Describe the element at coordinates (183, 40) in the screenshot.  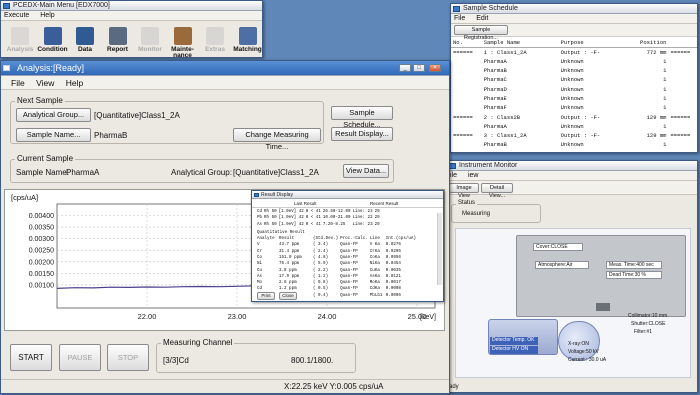
I see `toolbar-maintenance-button: Mainte- nance` at that location.